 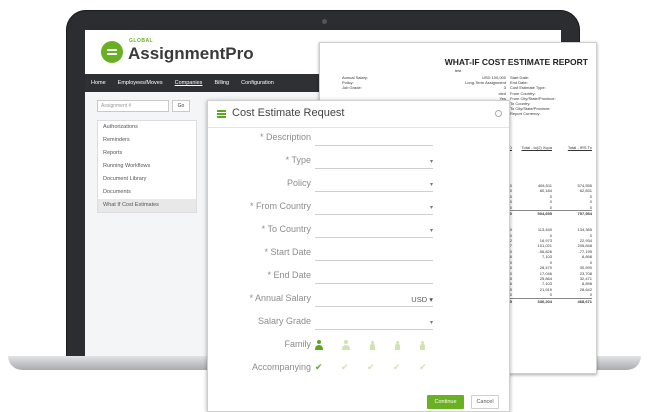 What do you see at coordinates (140, 83) in the screenshot?
I see `nav-employees-moves: Employees/Moves` at bounding box center [140, 83].